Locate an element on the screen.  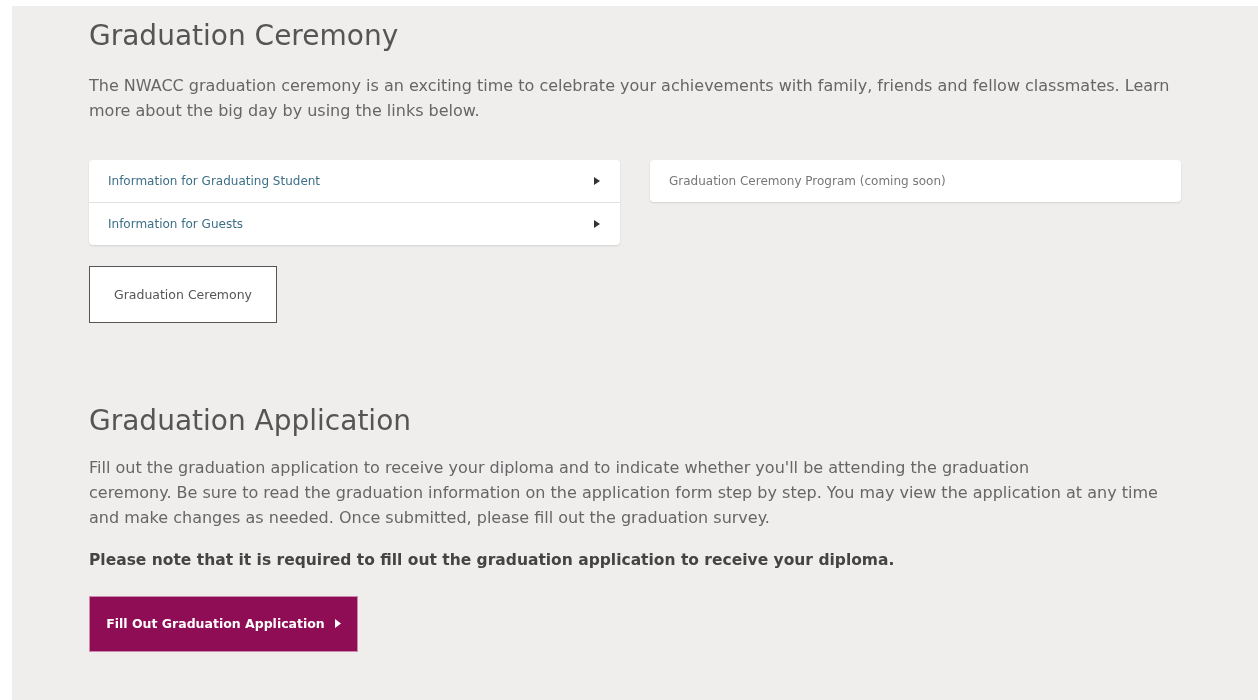
application-button: Fill Out Graduation Application is located at coordinates (223, 623).